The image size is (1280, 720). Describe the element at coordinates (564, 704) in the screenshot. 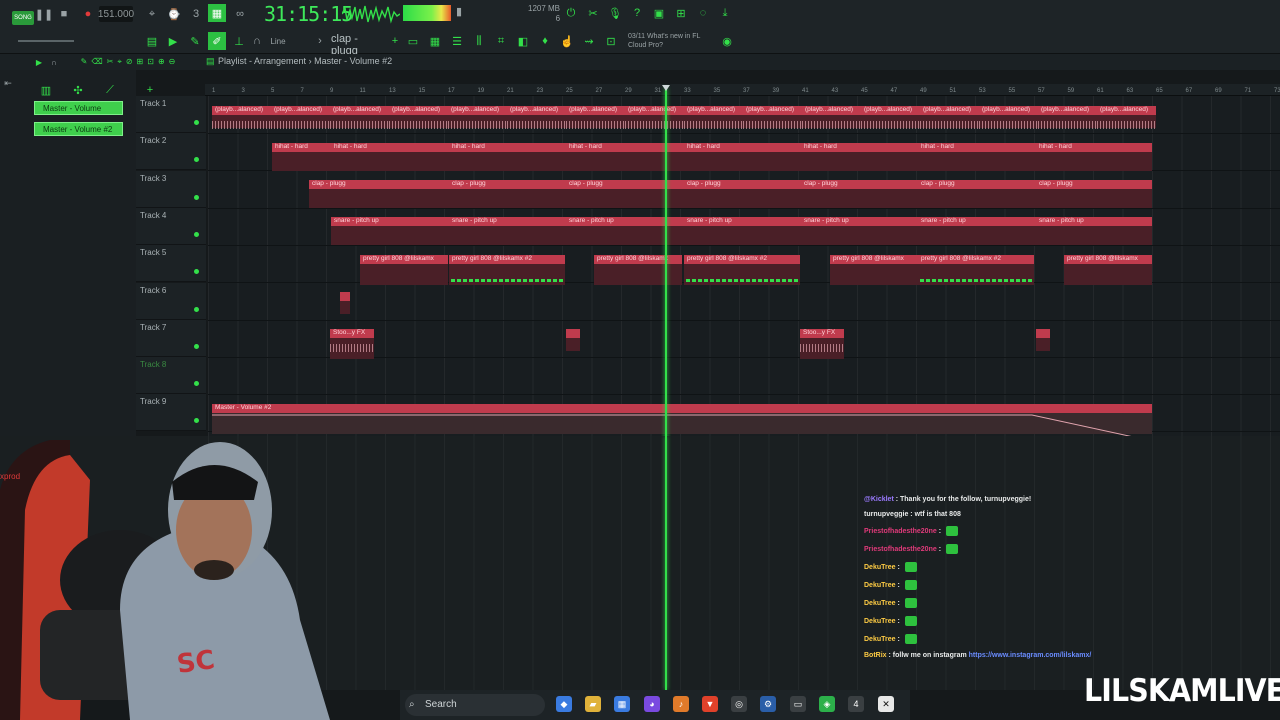

I see `copilot-icon: ◆` at that location.